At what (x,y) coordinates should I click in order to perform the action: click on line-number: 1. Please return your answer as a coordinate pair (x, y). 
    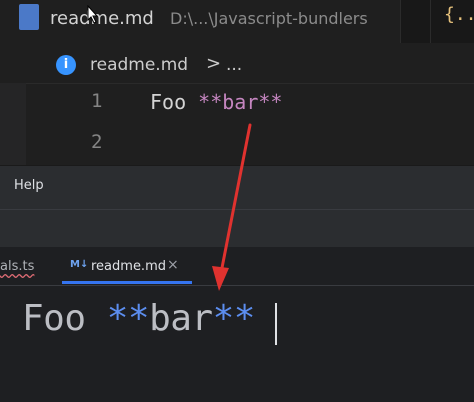
    Looking at the image, I should click on (97, 101).